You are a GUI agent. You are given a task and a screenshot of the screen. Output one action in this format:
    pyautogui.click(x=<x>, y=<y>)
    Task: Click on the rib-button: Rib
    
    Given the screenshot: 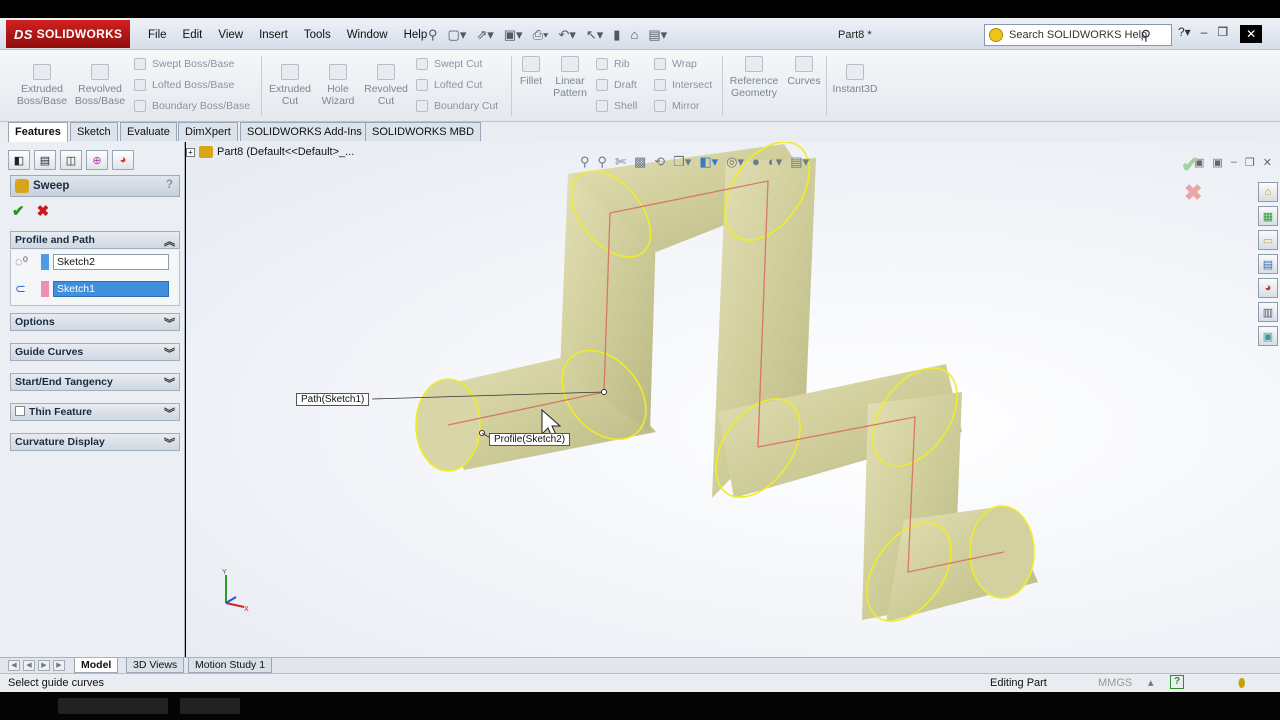 What is the action you would take?
    pyautogui.click(x=613, y=64)
    